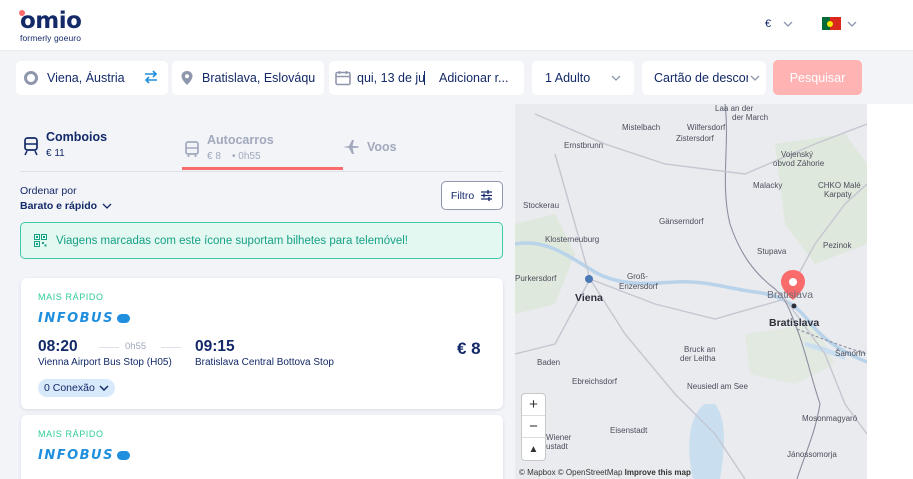 The height and width of the screenshot is (479, 913). I want to click on top-header: omio formerly goeuro €, so click(456, 25).